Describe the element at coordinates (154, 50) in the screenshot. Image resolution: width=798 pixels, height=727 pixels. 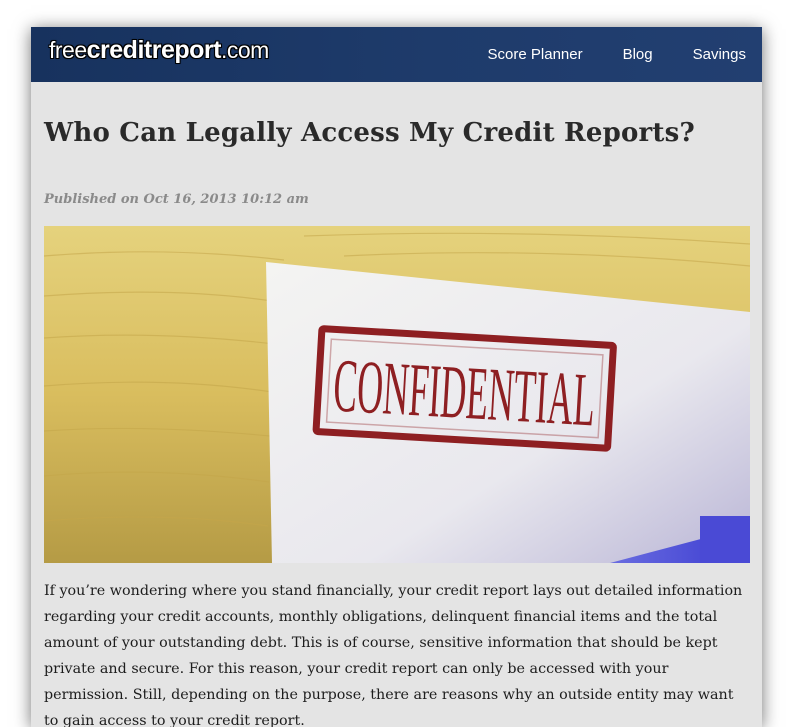
I see `logo-middle: creditreport` at that location.